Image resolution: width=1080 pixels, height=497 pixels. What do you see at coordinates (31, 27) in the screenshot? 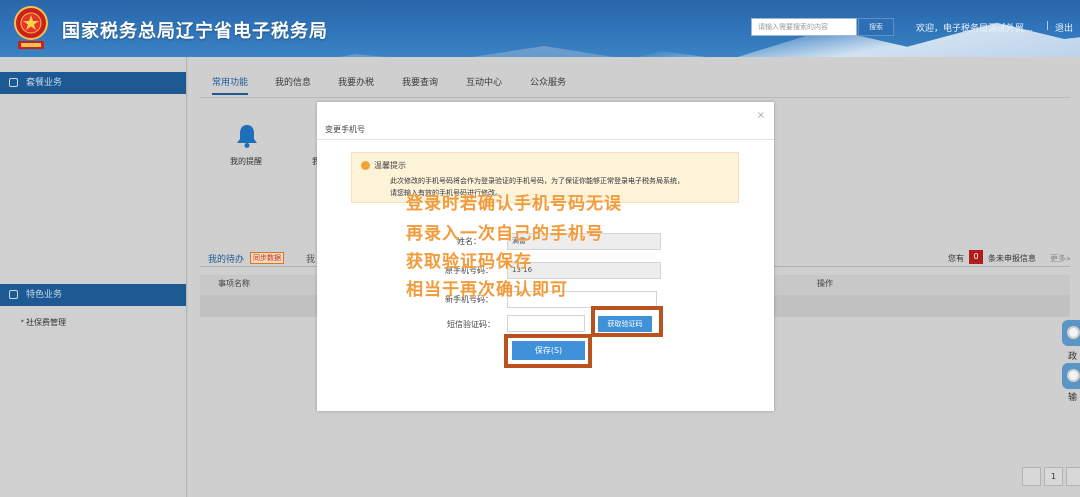
I see `tax-emblem-icon` at bounding box center [31, 27].